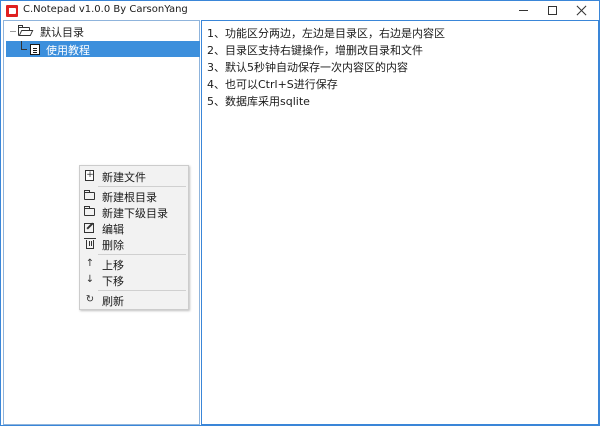 Image resolution: width=600 pixels, height=426 pixels. I want to click on window-title: C.Notepad v1.0.0 By CarsonYang, so click(105, 9).